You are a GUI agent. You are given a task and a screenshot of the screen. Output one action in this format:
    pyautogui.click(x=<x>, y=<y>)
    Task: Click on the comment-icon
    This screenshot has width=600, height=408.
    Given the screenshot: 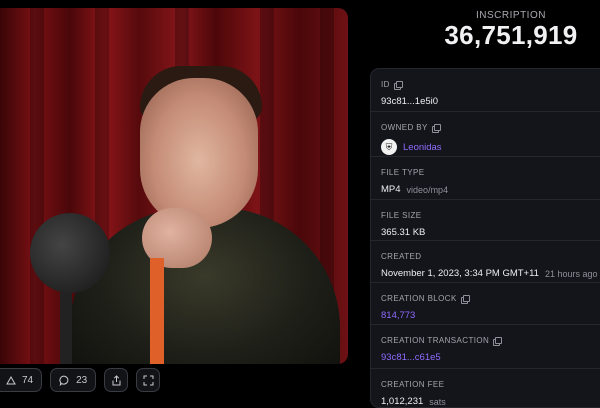 What is the action you would take?
    pyautogui.click(x=64, y=380)
    